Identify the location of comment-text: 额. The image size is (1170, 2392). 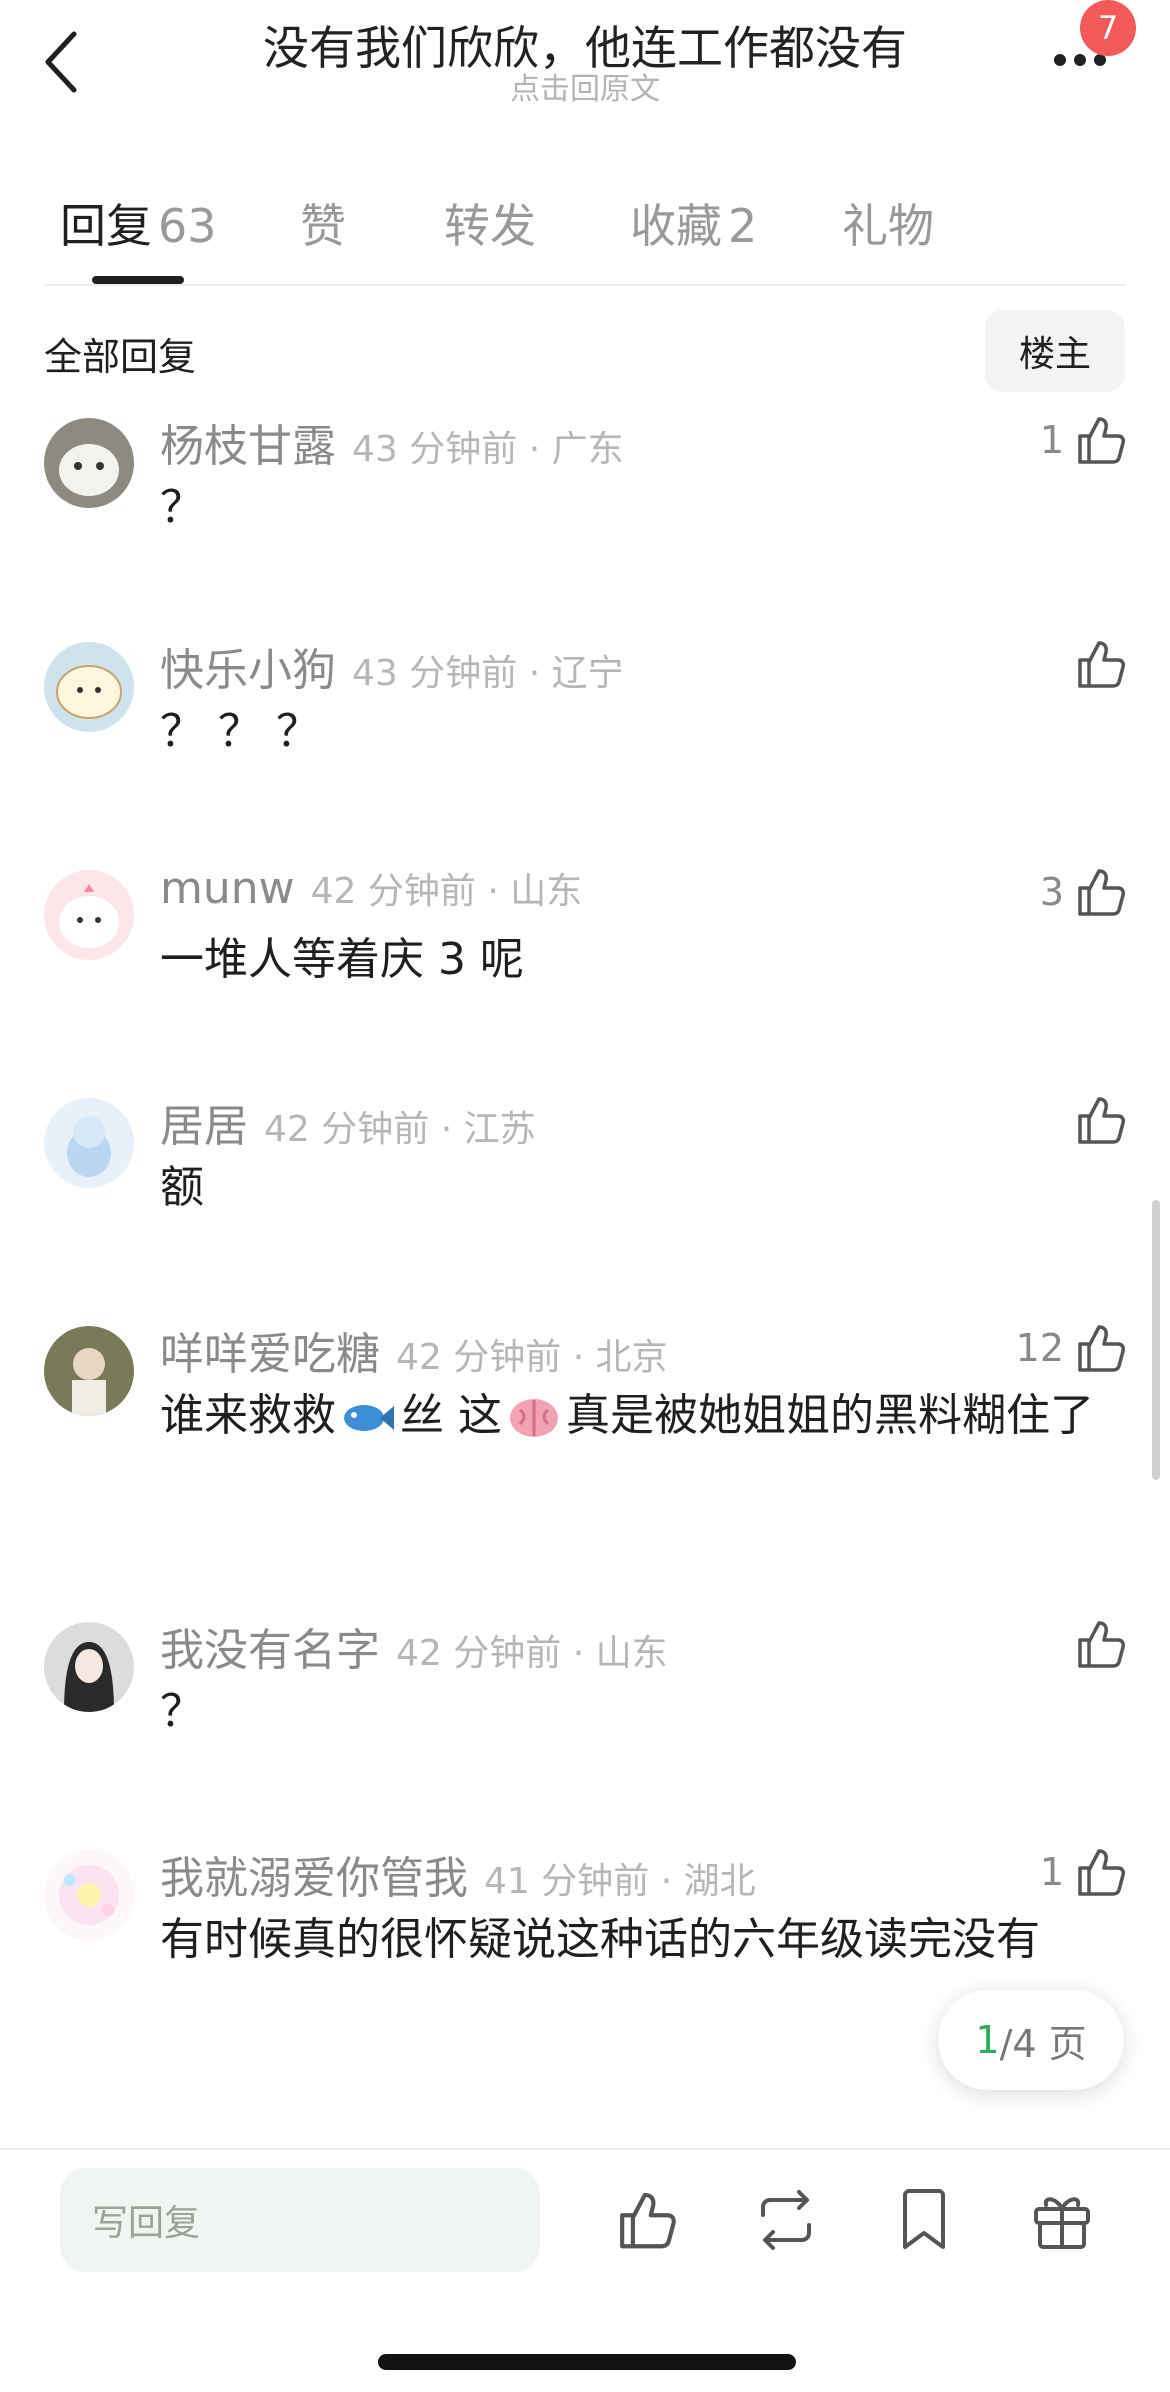
(182, 1187).